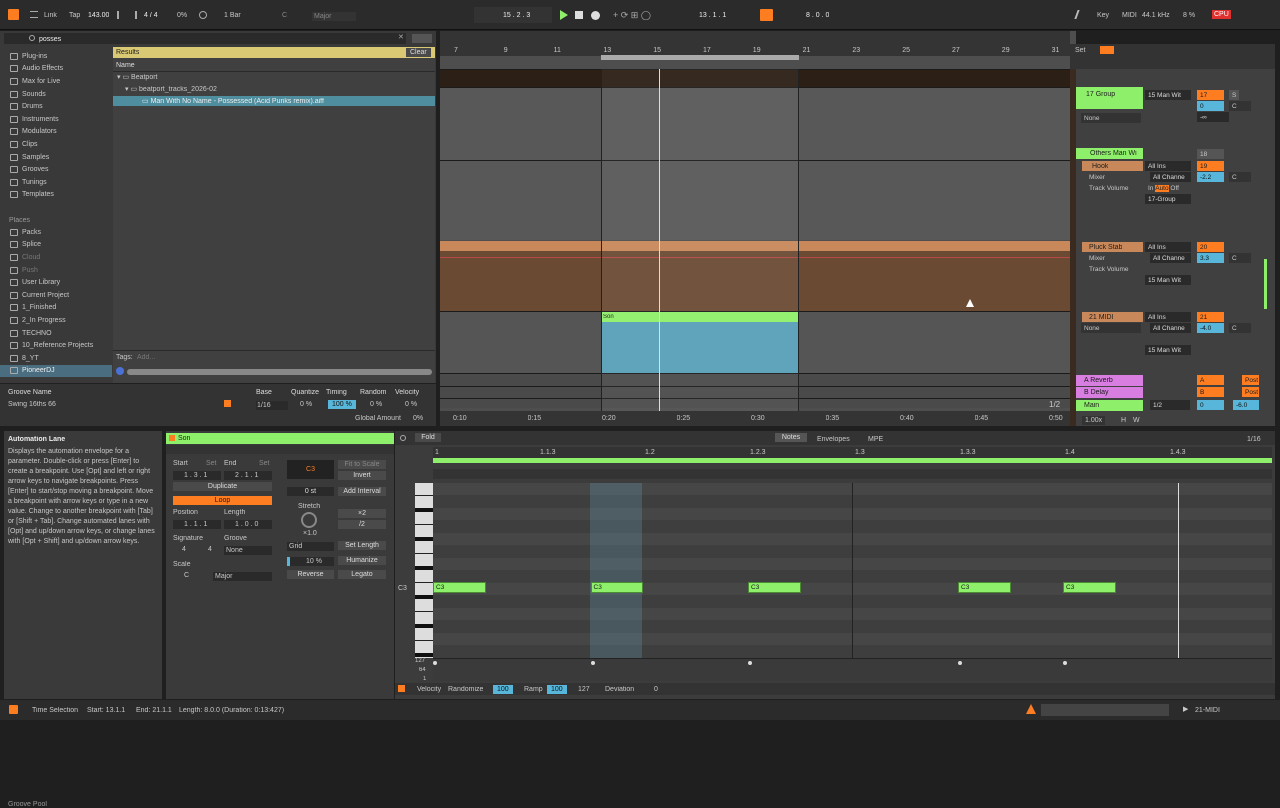 This screenshot has width=1280, height=808. I want to click on place-reference-projects: 10_Reference Projects, so click(56, 345).